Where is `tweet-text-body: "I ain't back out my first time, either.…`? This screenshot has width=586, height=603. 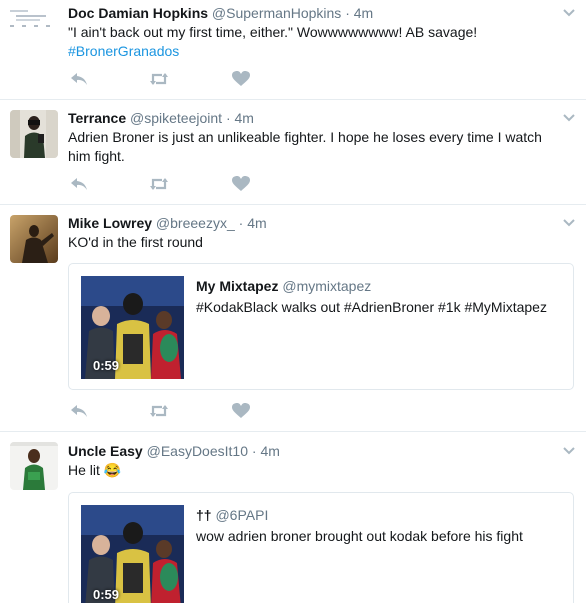 tweet-text-body: "I ain't back out my first time, either.… is located at coordinates (273, 32).